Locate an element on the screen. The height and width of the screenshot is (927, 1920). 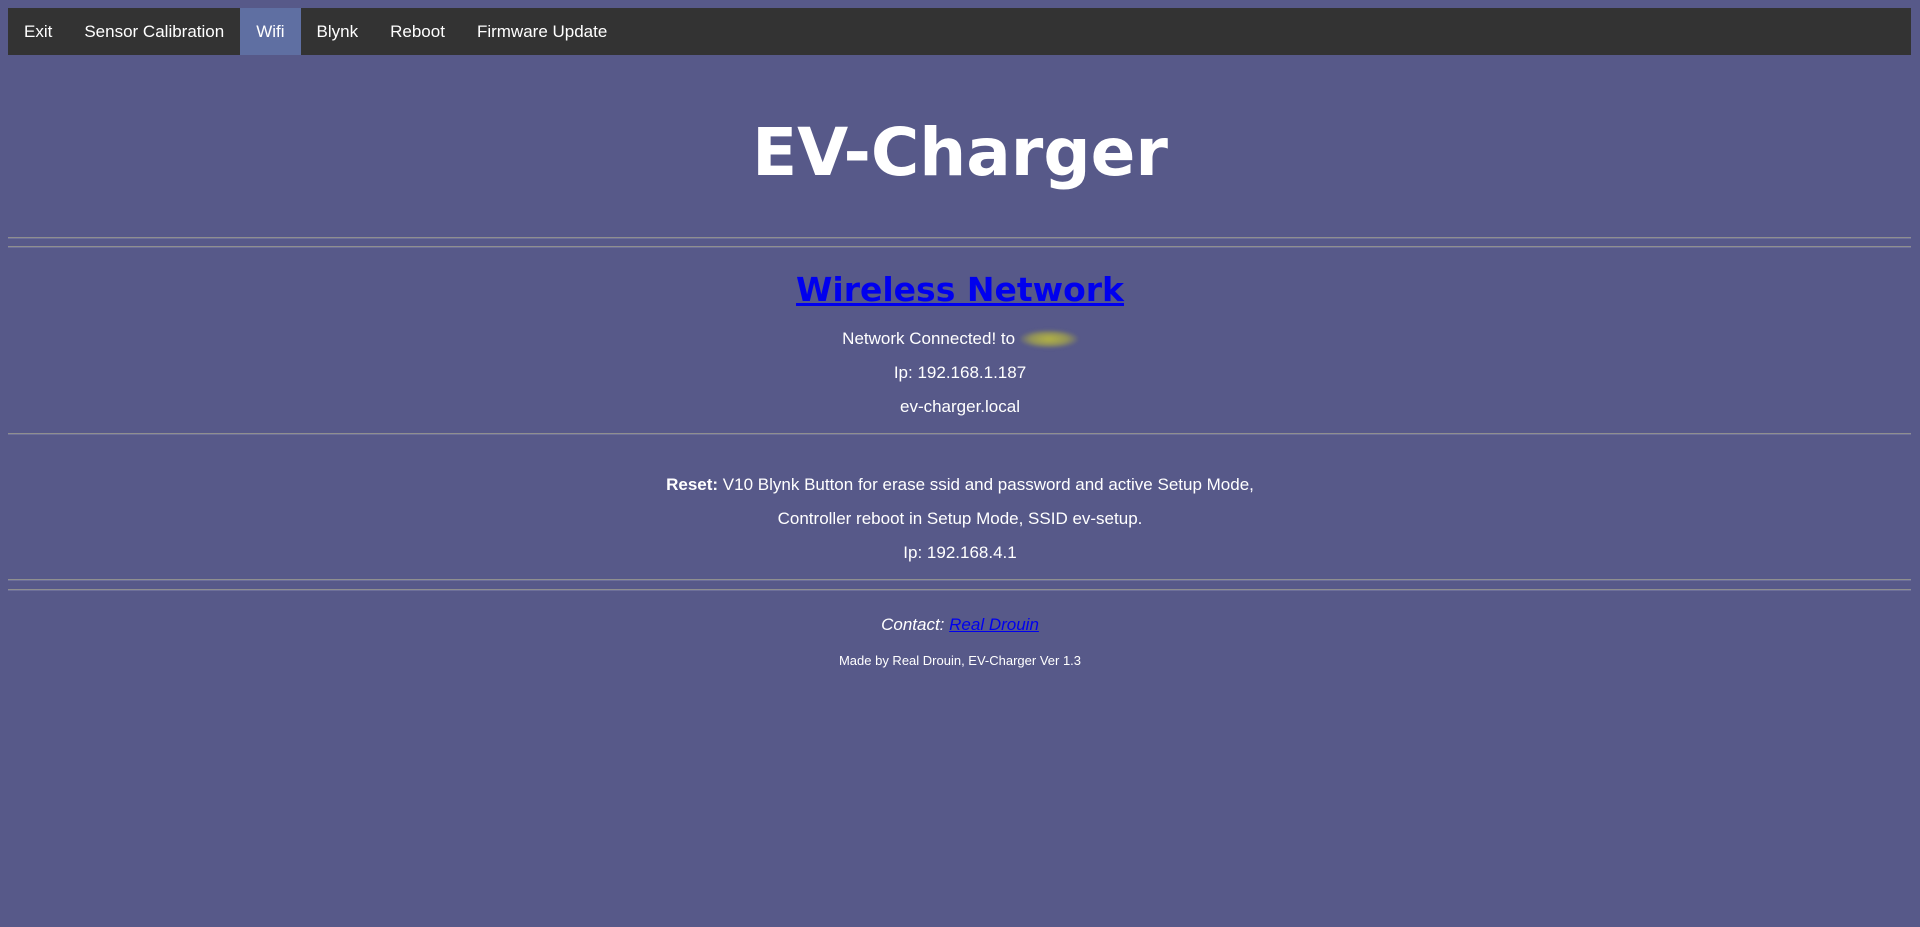
network-status-text: Network Connected! to is located at coordinates (929, 338).